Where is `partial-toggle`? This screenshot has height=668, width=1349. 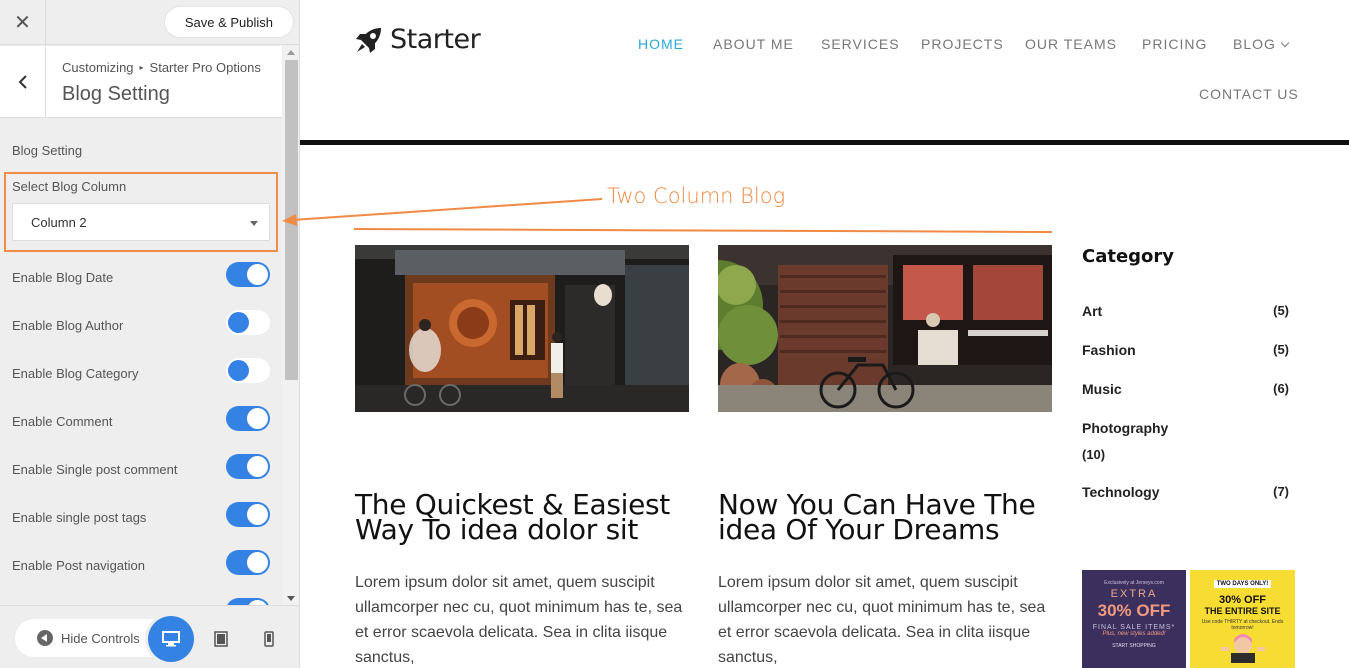
partial-toggle is located at coordinates (248, 601).